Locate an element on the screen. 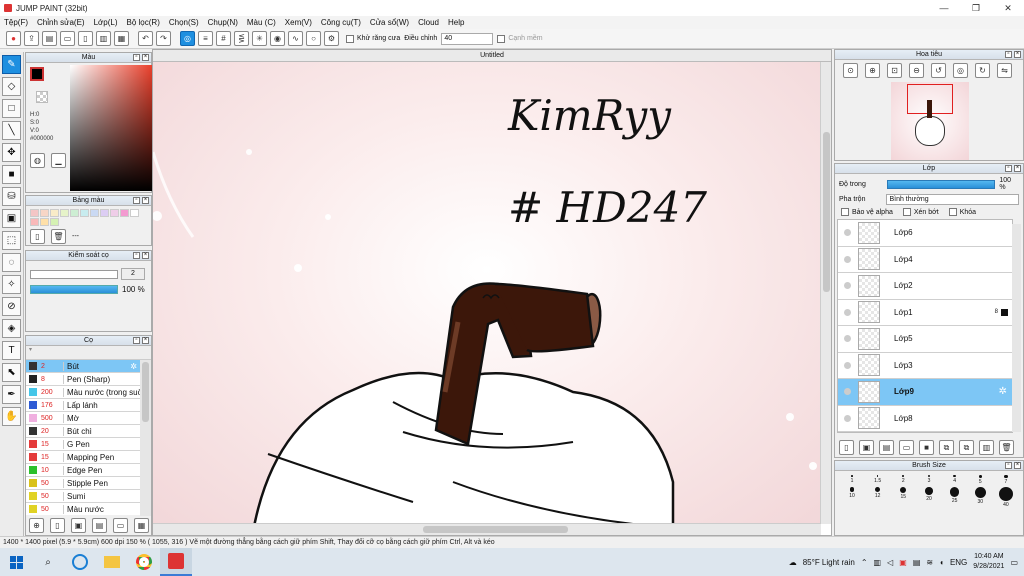 This screenshot has width=1024, height=576. brush-copy-icon: ▣ is located at coordinates (78, 525).